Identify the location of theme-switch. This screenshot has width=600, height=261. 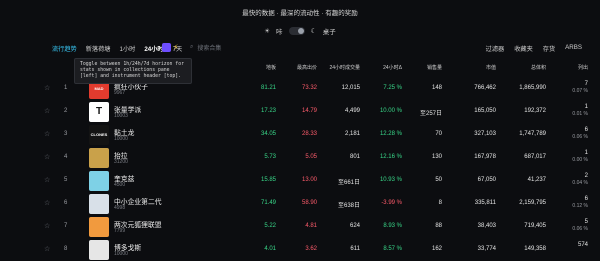
(296, 31).